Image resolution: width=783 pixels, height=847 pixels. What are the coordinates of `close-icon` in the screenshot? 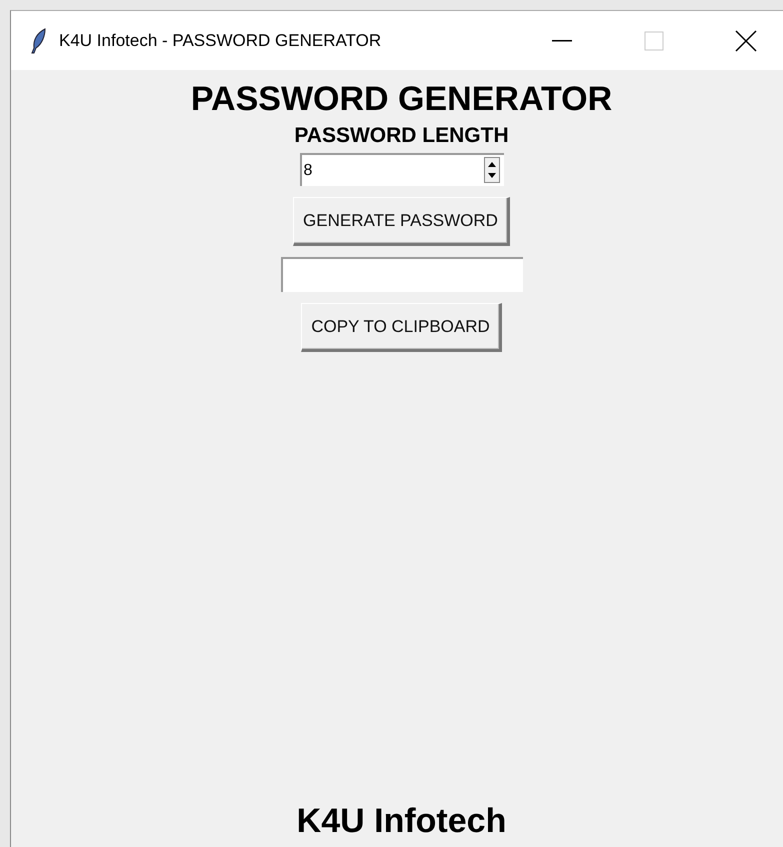 It's located at (746, 41).